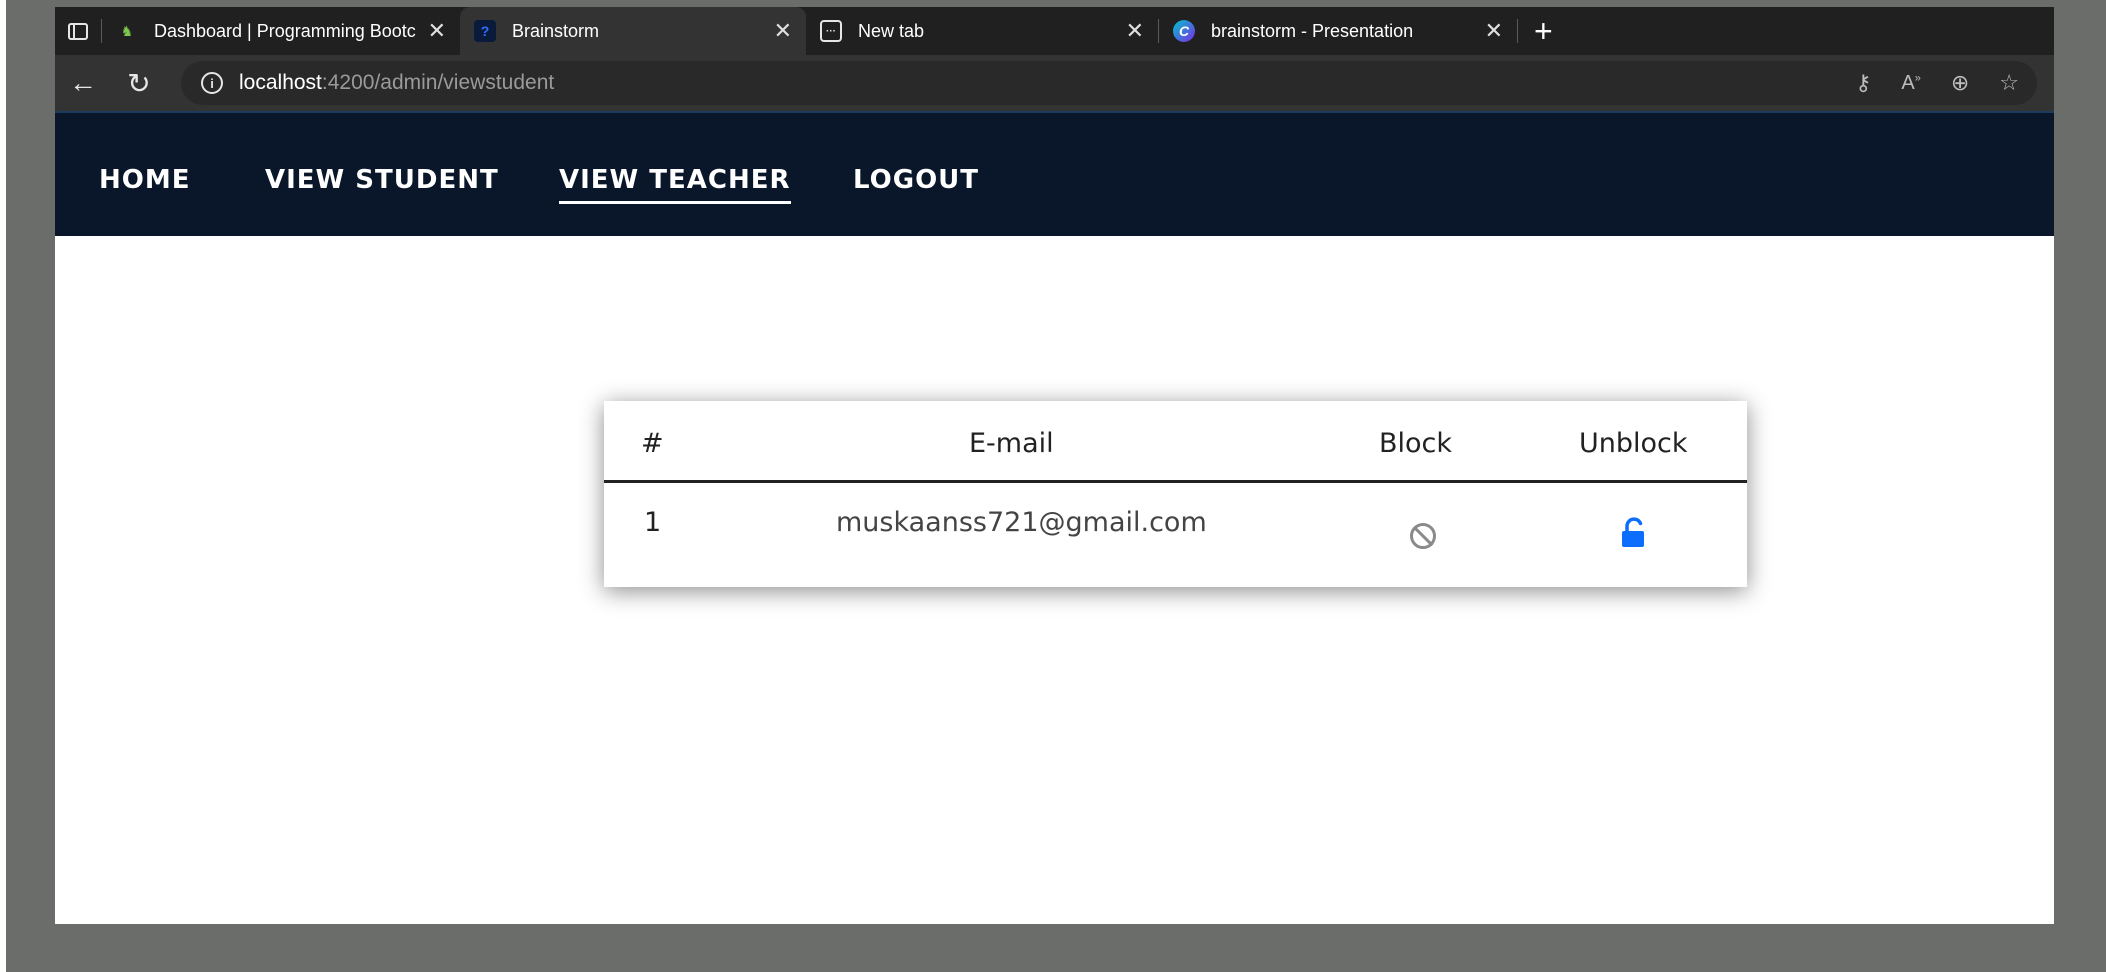 The width and height of the screenshot is (2106, 972). What do you see at coordinates (1054, 173) in the screenshot?
I see `app-navbar: HOME VIEW STUDENT VIEW TEACHER LOGOUT` at bounding box center [1054, 173].